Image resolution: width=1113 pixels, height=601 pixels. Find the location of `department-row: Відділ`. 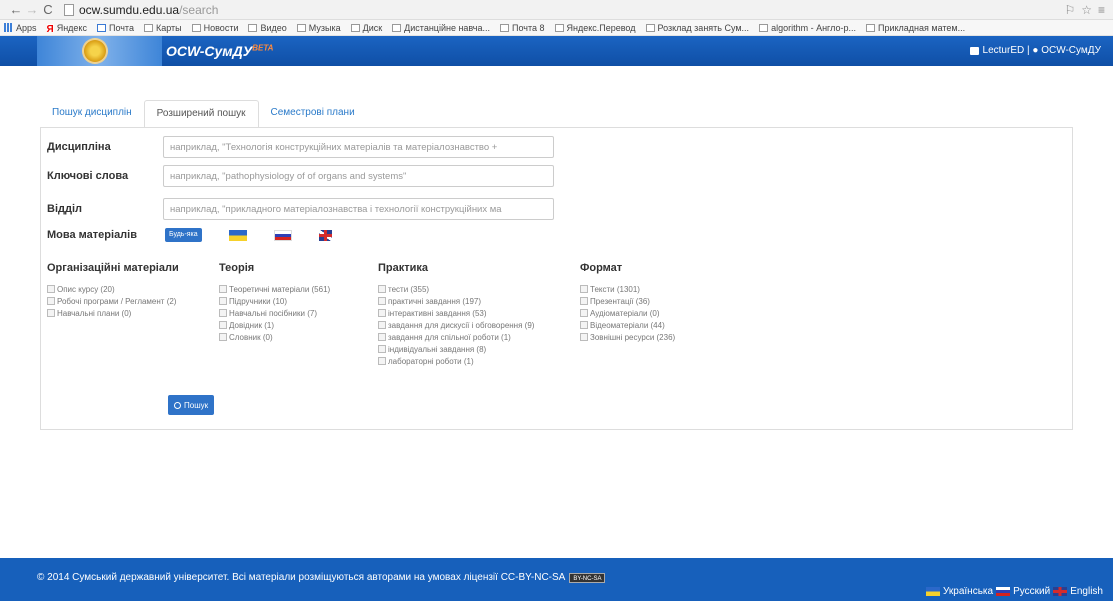

department-row: Відділ is located at coordinates (300, 209).